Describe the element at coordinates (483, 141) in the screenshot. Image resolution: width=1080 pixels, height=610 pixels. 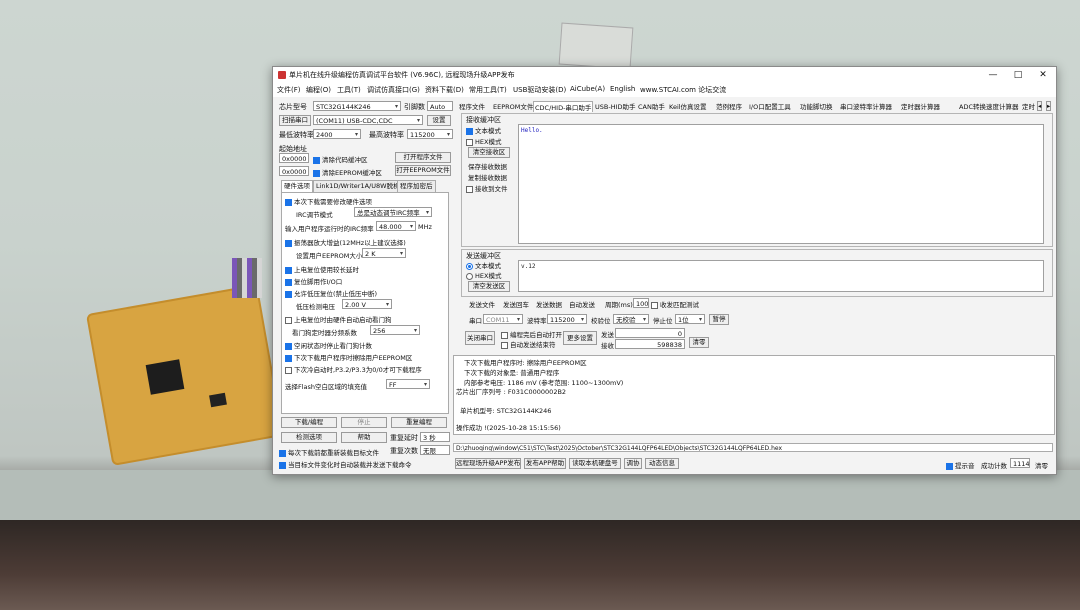
I see `recv-hex-mode: HEX模式` at that location.